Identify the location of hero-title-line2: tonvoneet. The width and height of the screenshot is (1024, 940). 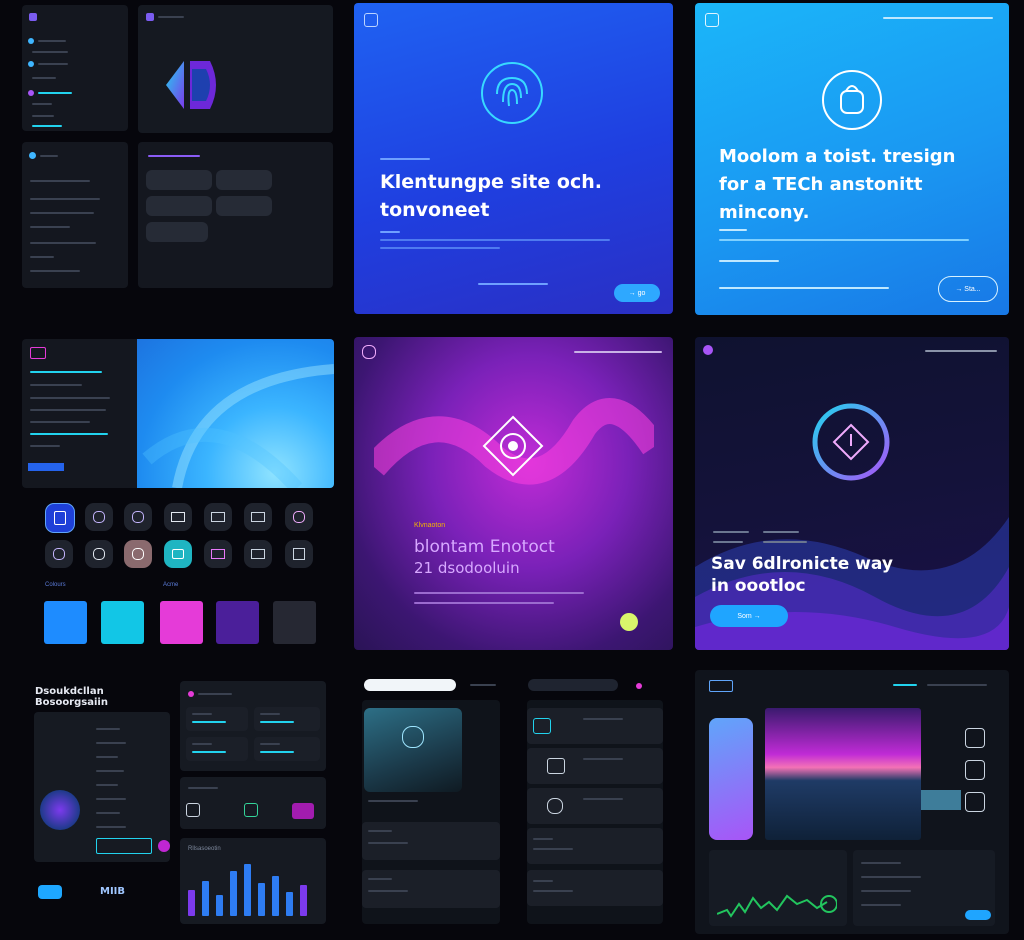
(435, 210).